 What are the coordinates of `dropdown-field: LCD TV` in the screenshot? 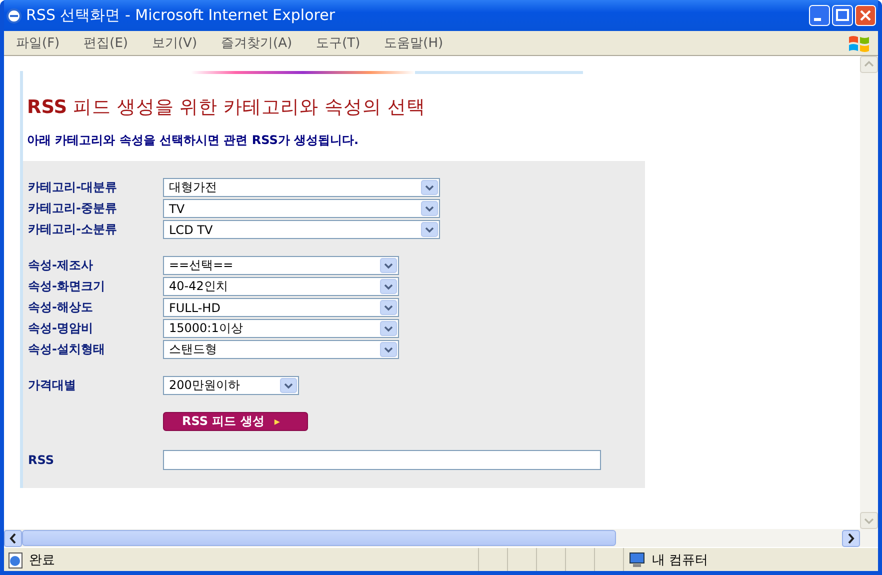 It's located at (301, 229).